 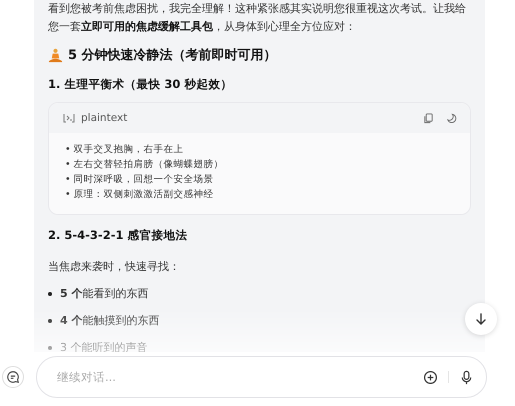 What do you see at coordinates (118, 235) in the screenshot?
I see `subsection-heading: 2. 5-4-3-2-1 感官接地法` at bounding box center [118, 235].